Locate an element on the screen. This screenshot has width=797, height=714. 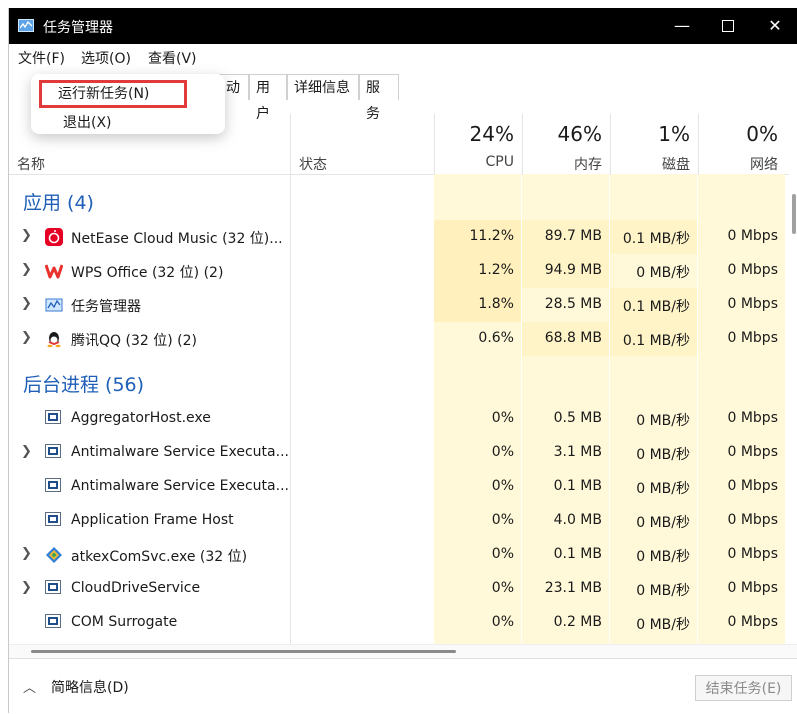
disk-value: 0.1 MB/秒 is located at coordinates (656, 307).